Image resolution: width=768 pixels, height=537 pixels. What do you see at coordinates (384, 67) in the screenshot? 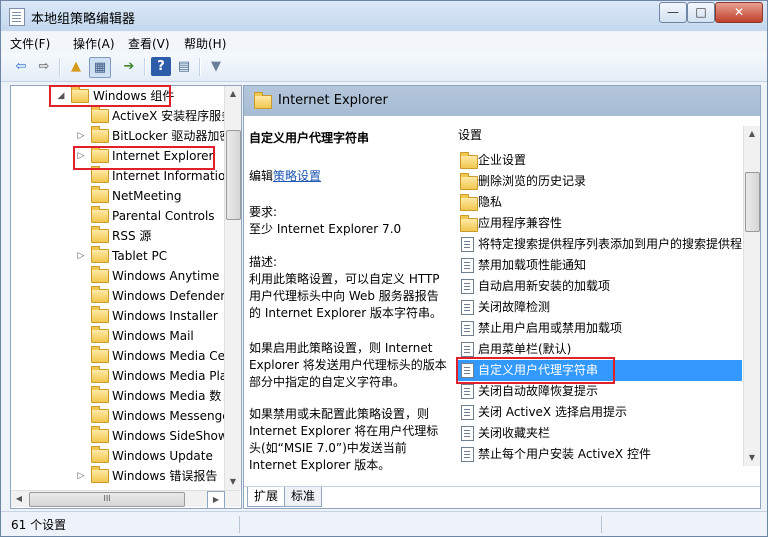
I see `toolbar: ⇦ ⇨ ▲ ▦ ➔ ? ▤ ▼` at bounding box center [384, 67].